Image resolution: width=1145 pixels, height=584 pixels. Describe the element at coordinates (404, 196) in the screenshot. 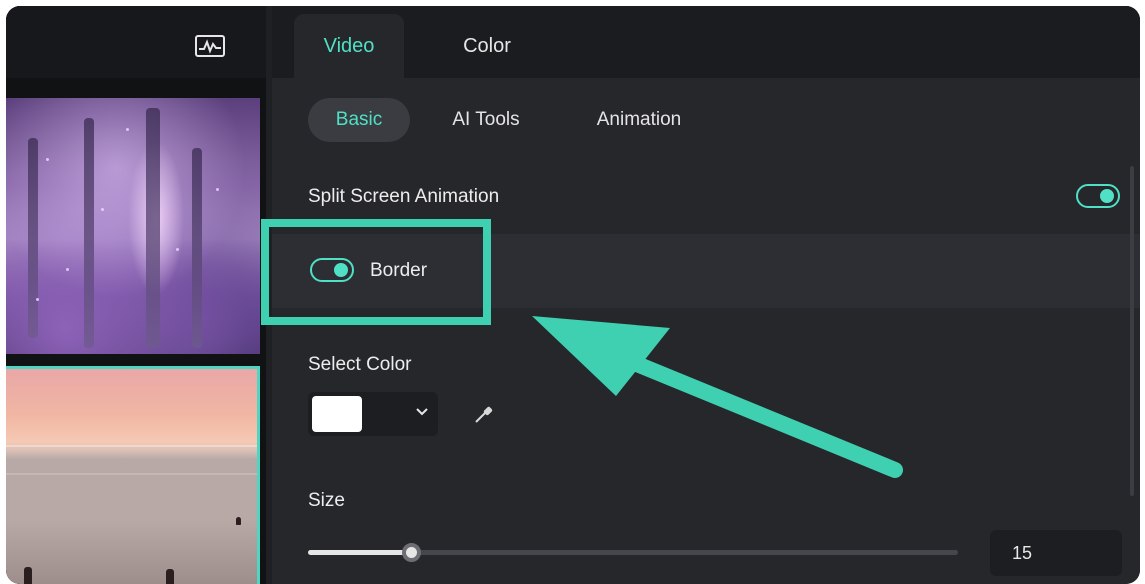

I see `split-screen-animation-label: Split Screen Animation` at that location.